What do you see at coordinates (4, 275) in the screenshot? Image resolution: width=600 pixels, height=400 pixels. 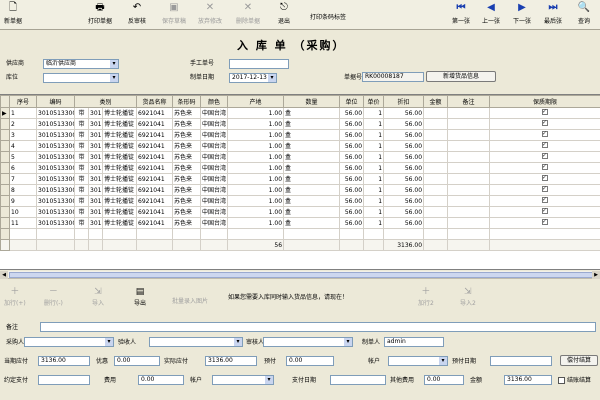 I see `scroll-left-icon: ◀` at bounding box center [4, 275].